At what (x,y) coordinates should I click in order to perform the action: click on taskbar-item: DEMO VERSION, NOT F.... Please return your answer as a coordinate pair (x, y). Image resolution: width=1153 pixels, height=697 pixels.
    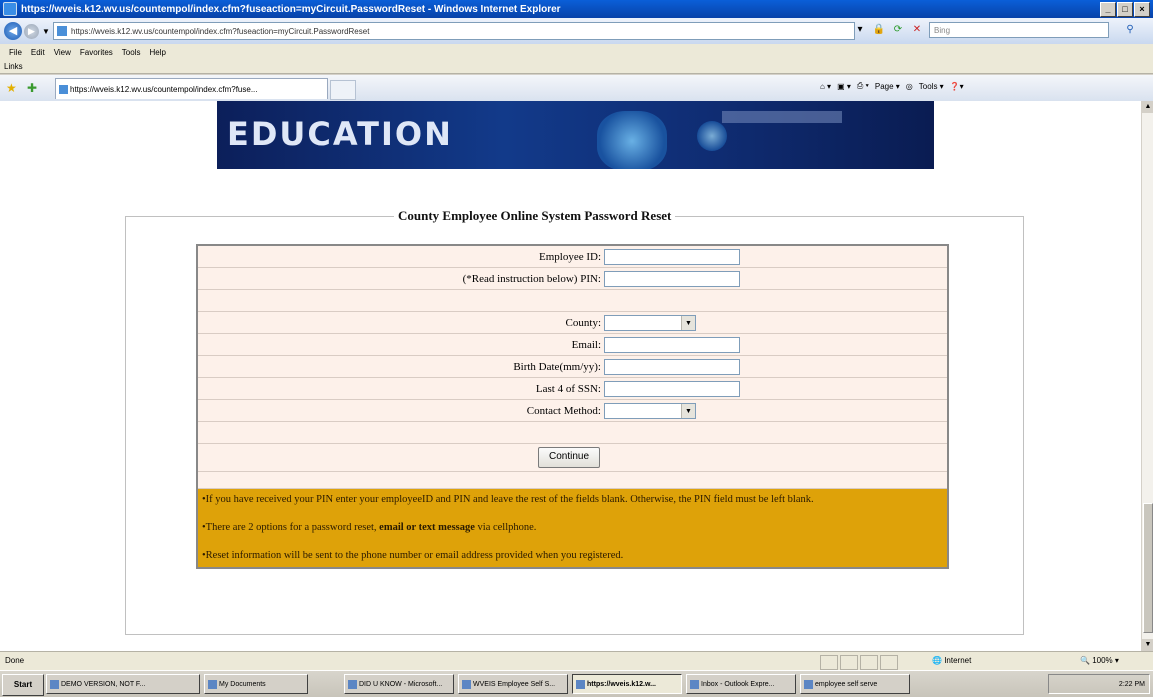
    Looking at the image, I should click on (123, 684).